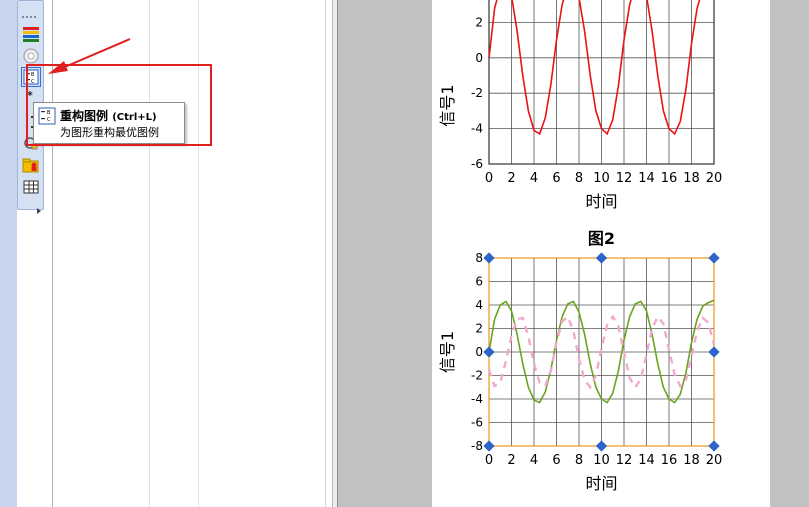 This screenshot has height=507, width=809. I want to click on y-tick-label: 8, so click(479, 258).